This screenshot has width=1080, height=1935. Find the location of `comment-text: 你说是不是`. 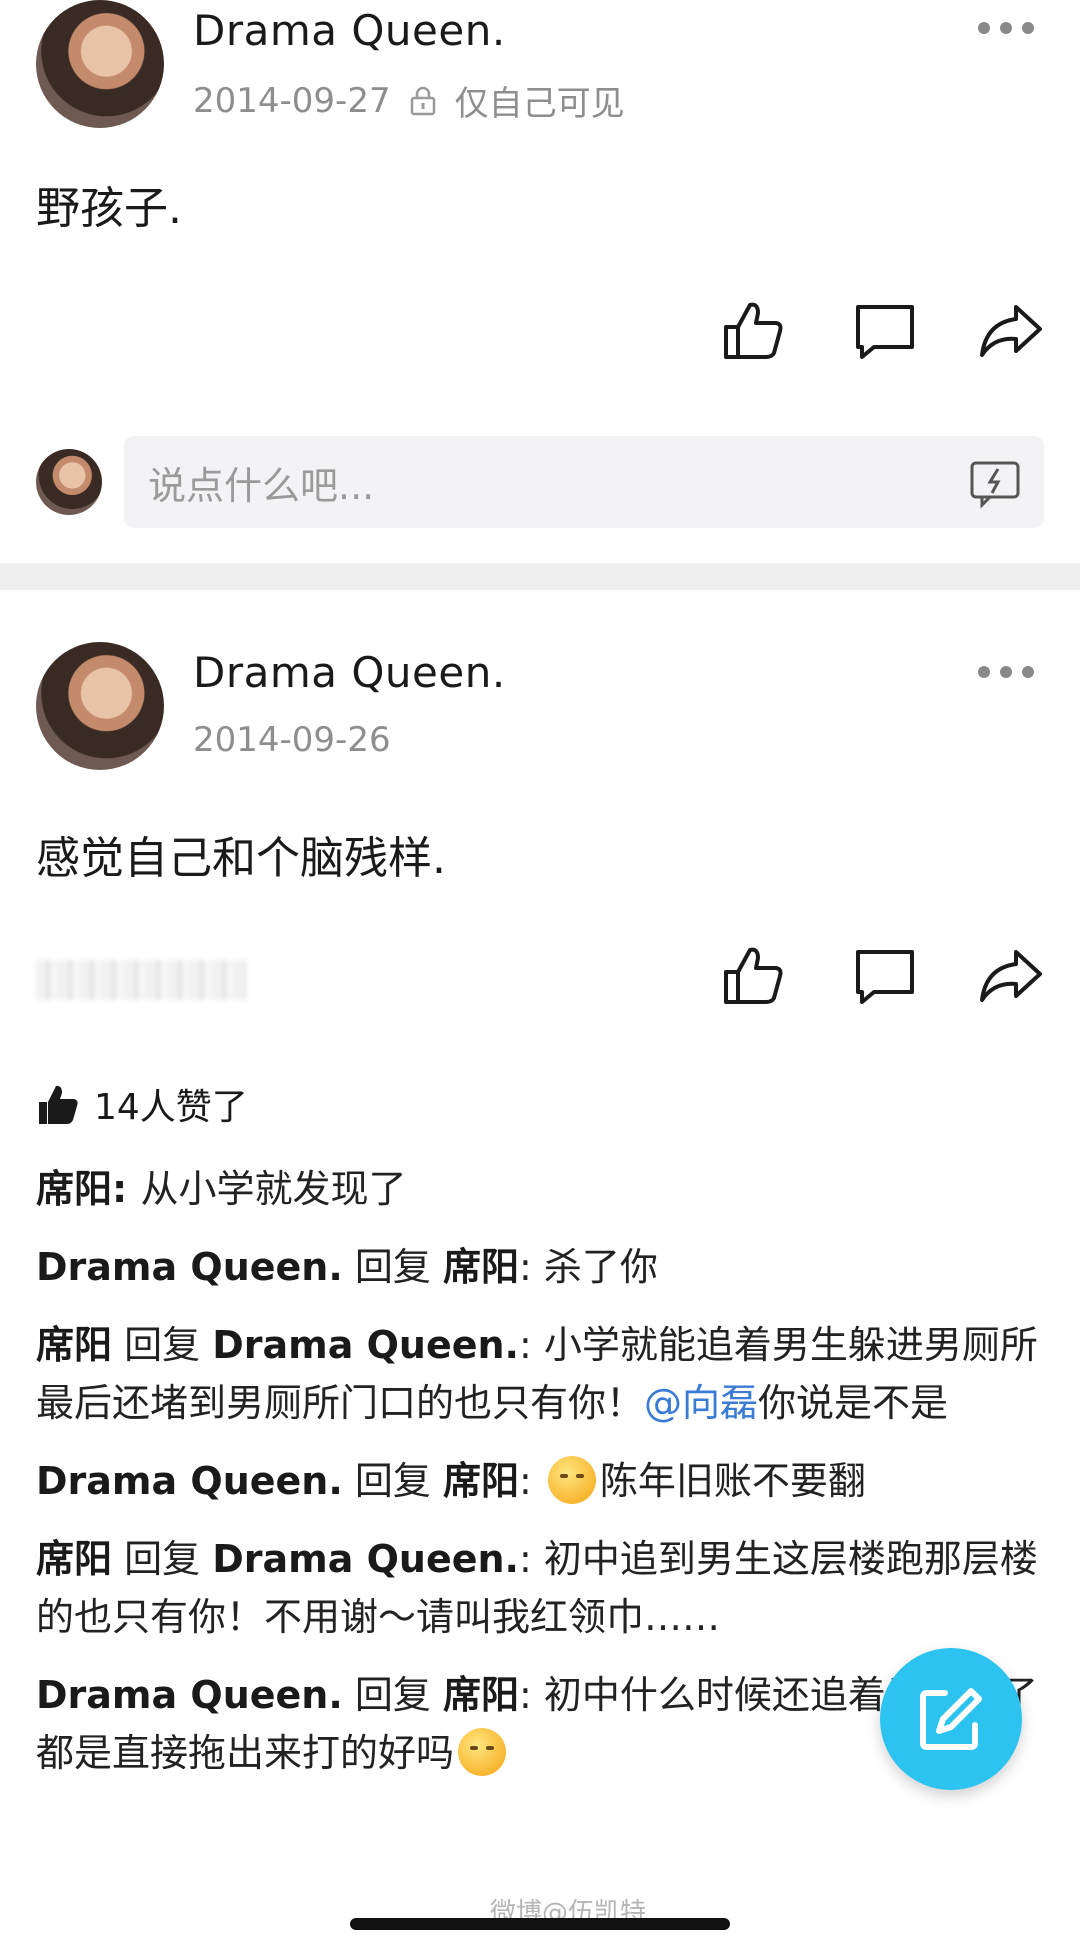

comment-text: 你说是不是 is located at coordinates (853, 1403).